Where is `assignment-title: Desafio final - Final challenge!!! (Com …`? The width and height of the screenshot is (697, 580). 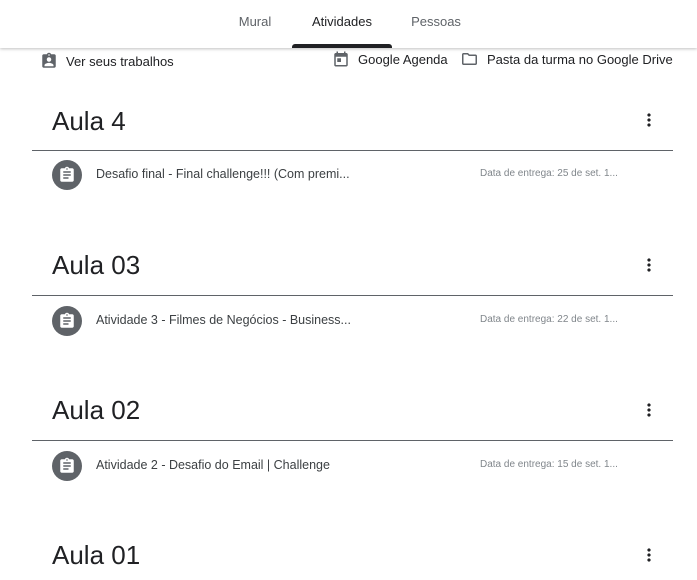
assignment-title: Desafio final - Final challenge!!! (Com … is located at coordinates (223, 174).